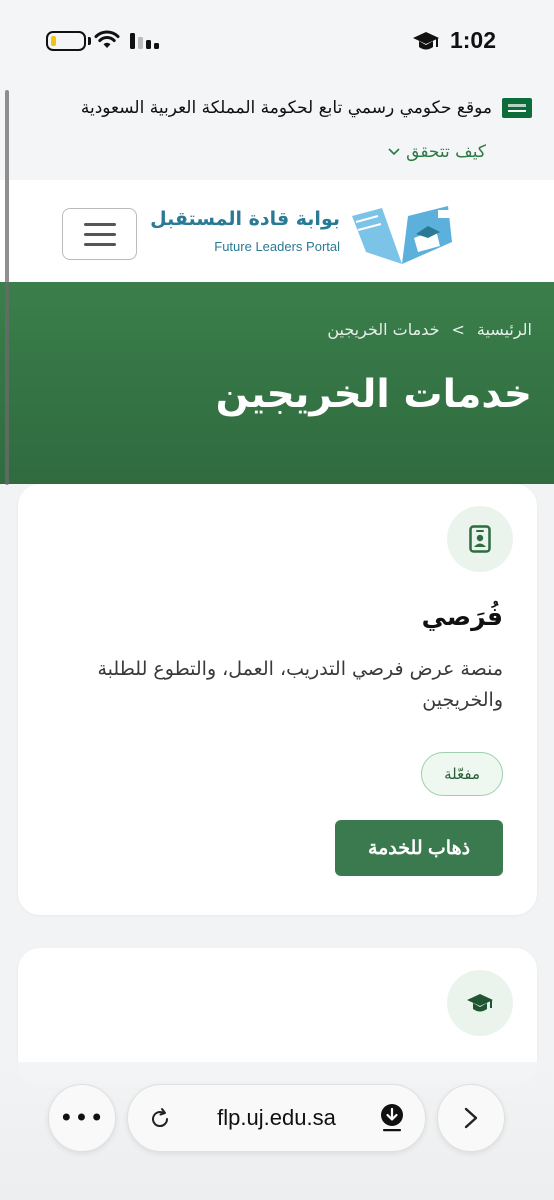  I want to click on verify-link: كيف تتحقق, so click(437, 152).